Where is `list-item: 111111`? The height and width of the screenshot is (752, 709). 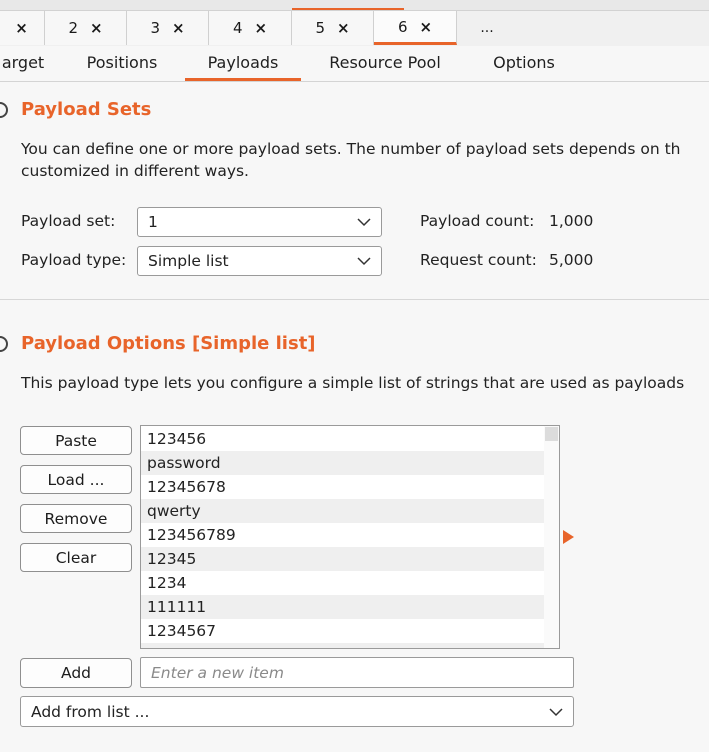 list-item: 111111 is located at coordinates (343, 607).